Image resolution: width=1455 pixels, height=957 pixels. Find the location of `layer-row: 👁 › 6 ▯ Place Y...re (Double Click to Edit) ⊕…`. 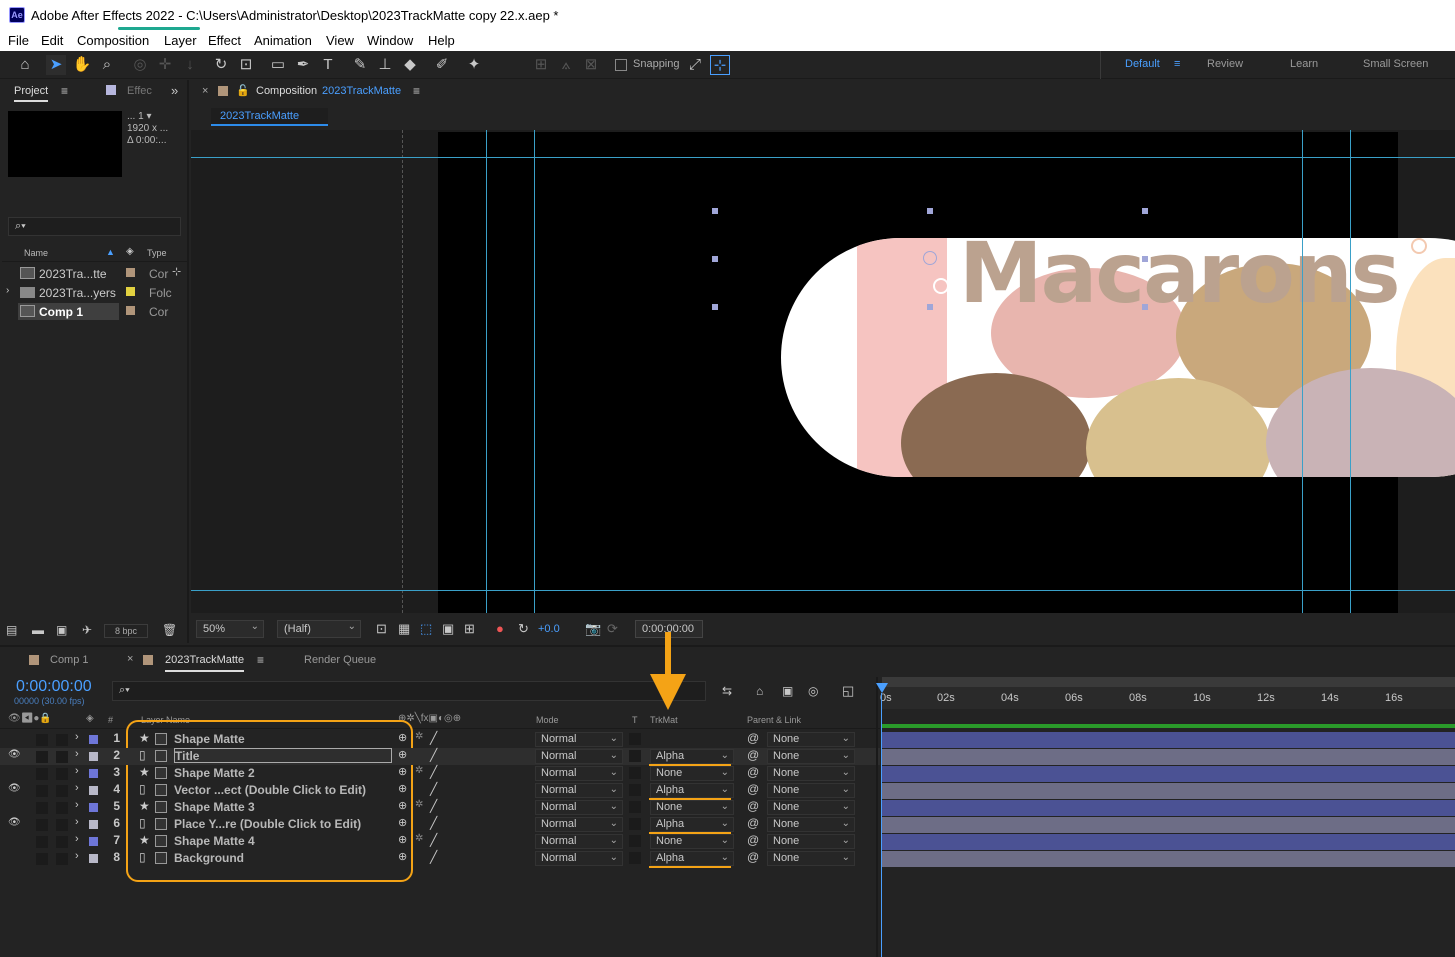

layer-row: 👁 › 6 ▯ Place Y...re (Double Click to Edit) ⊕… is located at coordinates (440, 825).